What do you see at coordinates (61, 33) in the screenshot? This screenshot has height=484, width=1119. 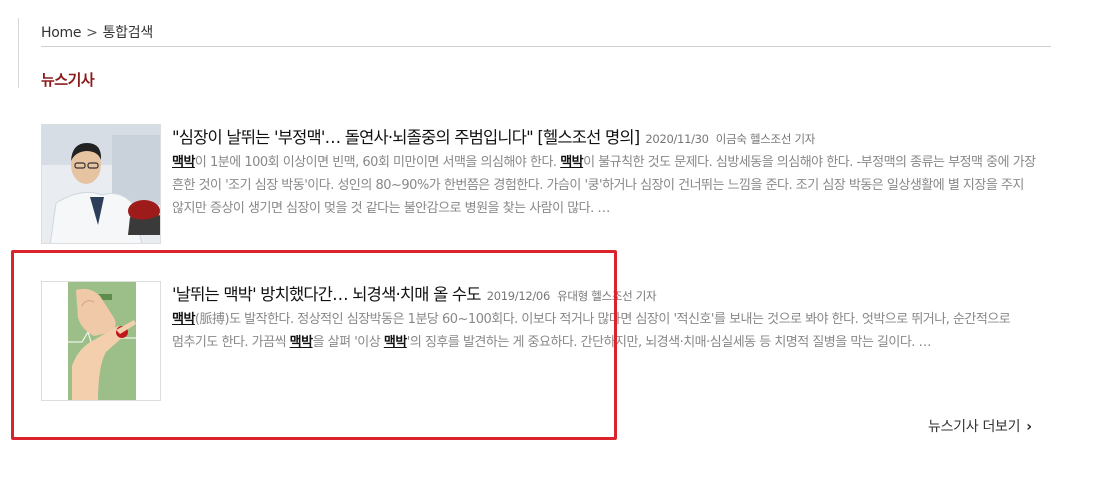 I see `breadcrumb-home: Home` at bounding box center [61, 33].